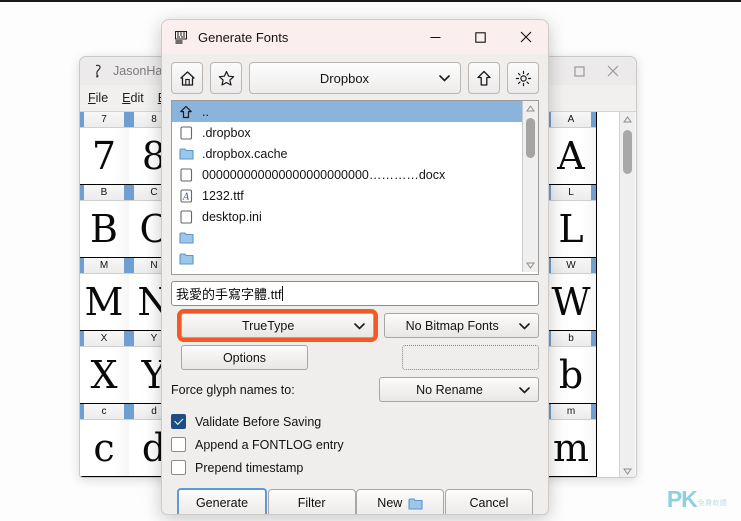 This screenshot has height=521, width=741. I want to click on glyph-cell: b b, so click(571, 367).